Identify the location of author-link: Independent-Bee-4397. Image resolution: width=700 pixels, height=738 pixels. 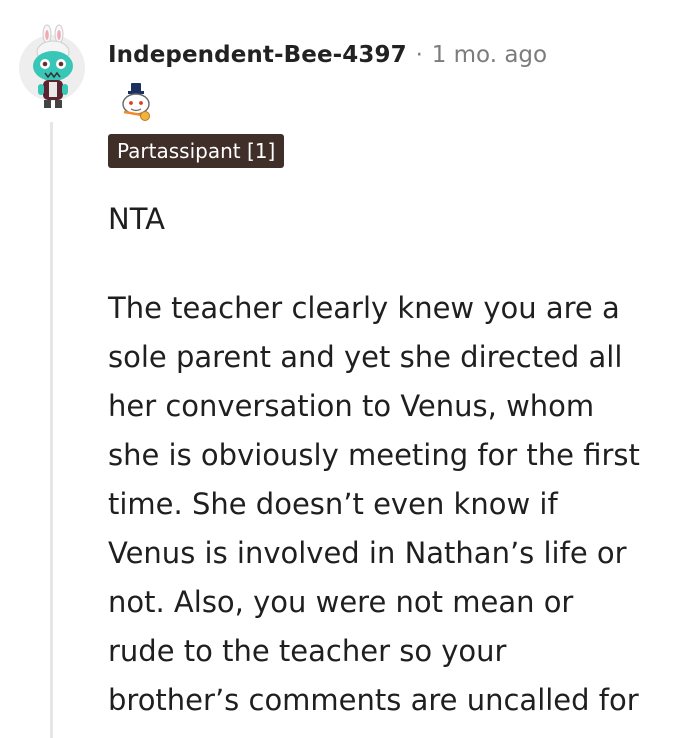
(257, 55).